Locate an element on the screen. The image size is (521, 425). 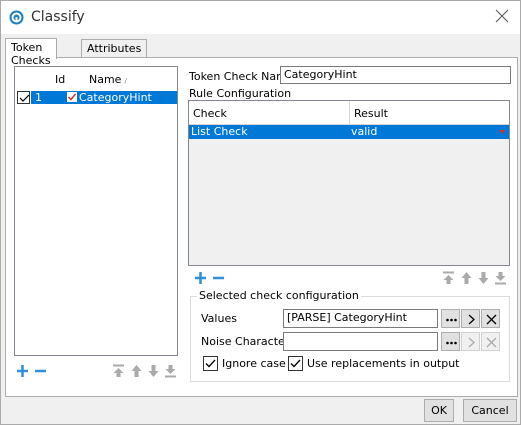
values-browse-button is located at coordinates (450, 318).